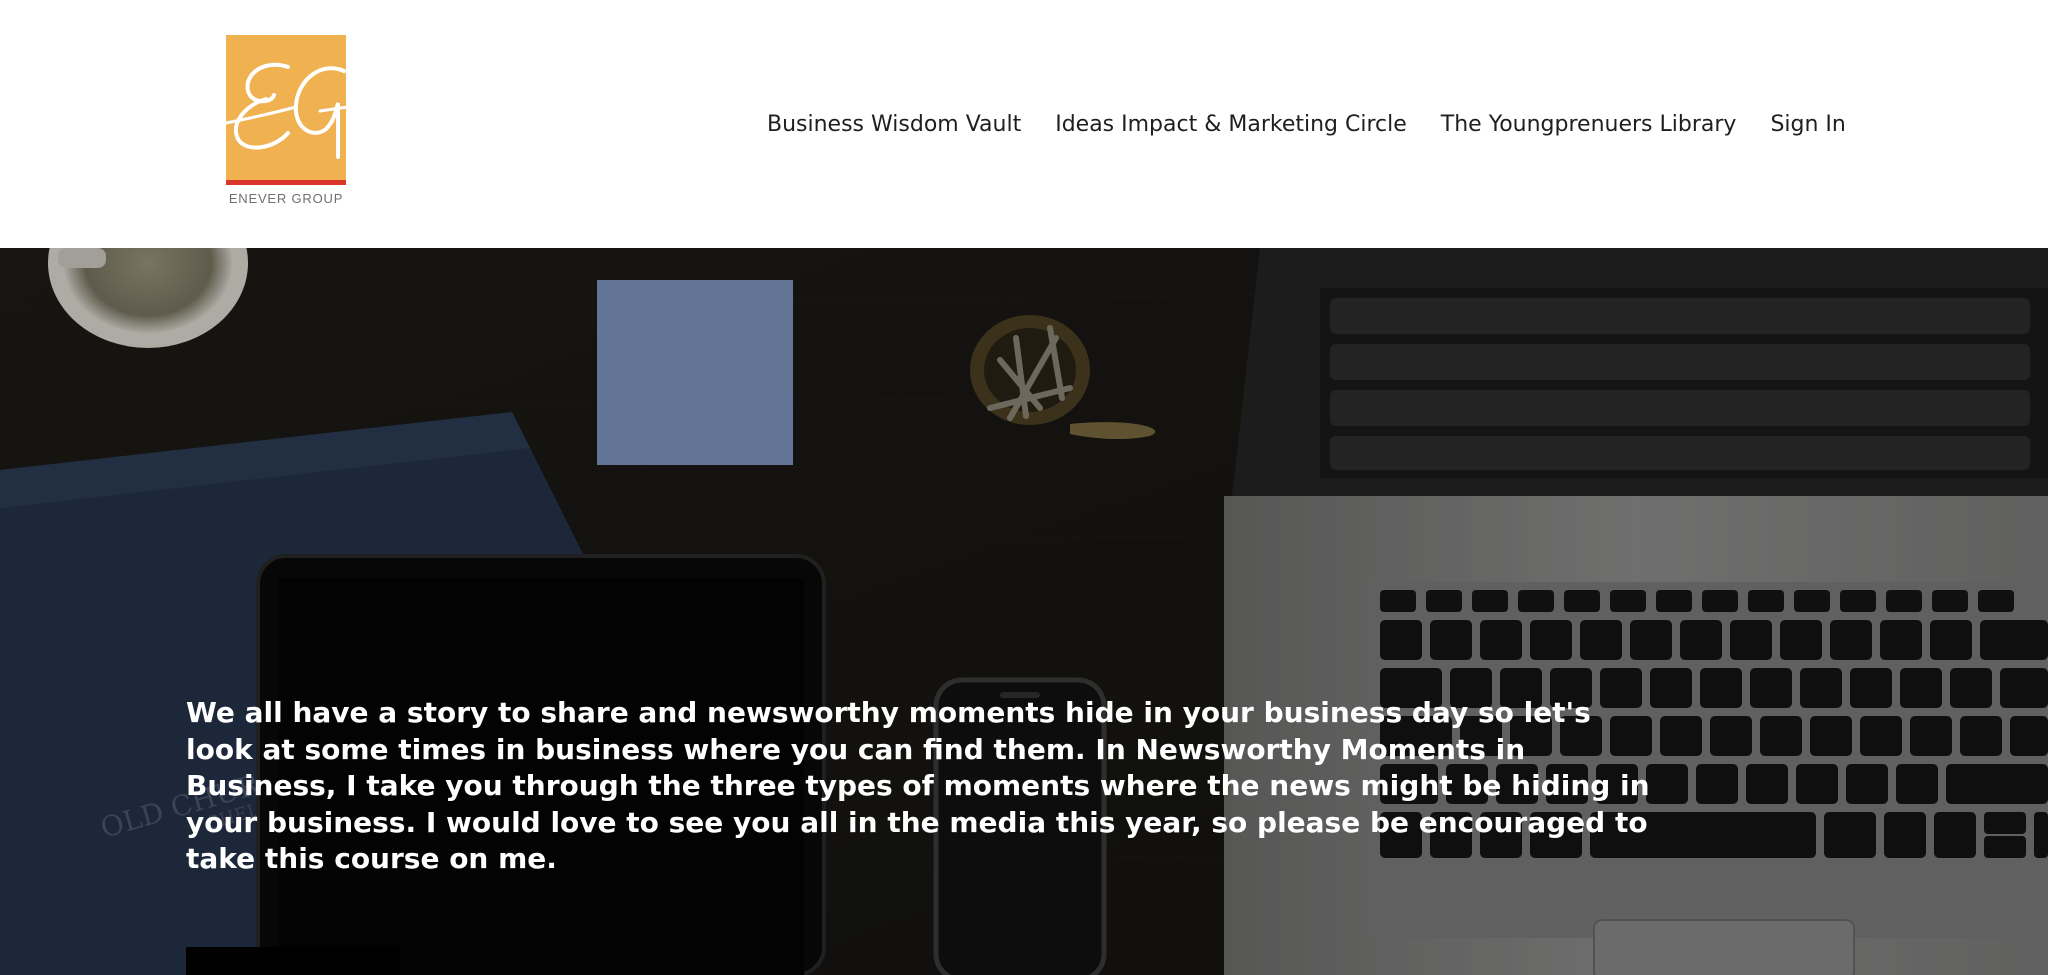 The image size is (2048, 975). What do you see at coordinates (1807, 124) in the screenshot?
I see `nav-sign-in: Sign In` at bounding box center [1807, 124].